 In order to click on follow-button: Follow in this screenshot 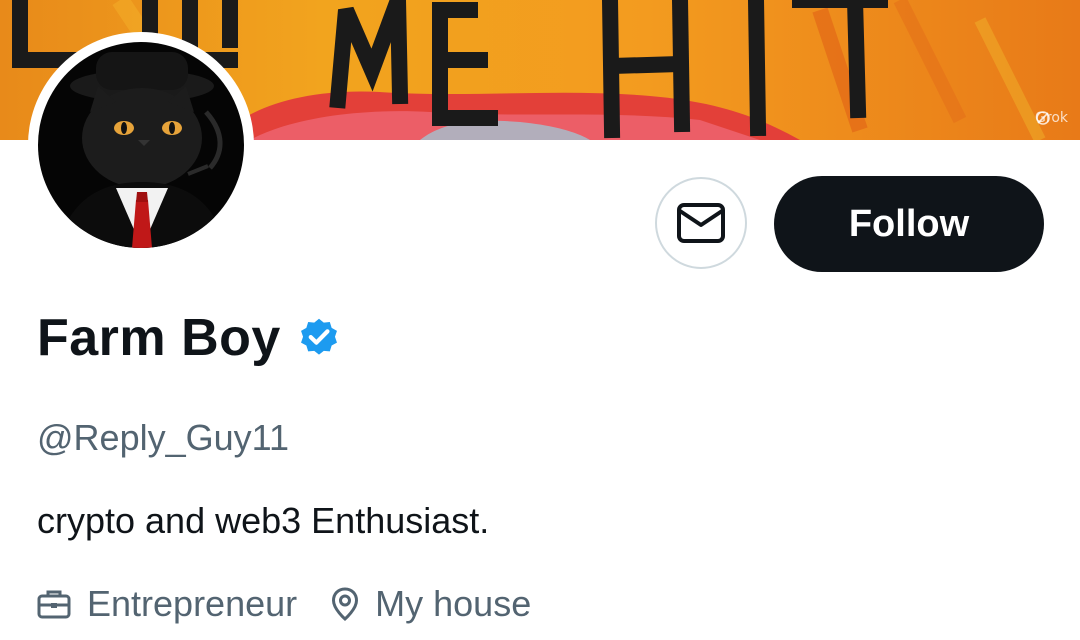, I will do `click(909, 224)`.